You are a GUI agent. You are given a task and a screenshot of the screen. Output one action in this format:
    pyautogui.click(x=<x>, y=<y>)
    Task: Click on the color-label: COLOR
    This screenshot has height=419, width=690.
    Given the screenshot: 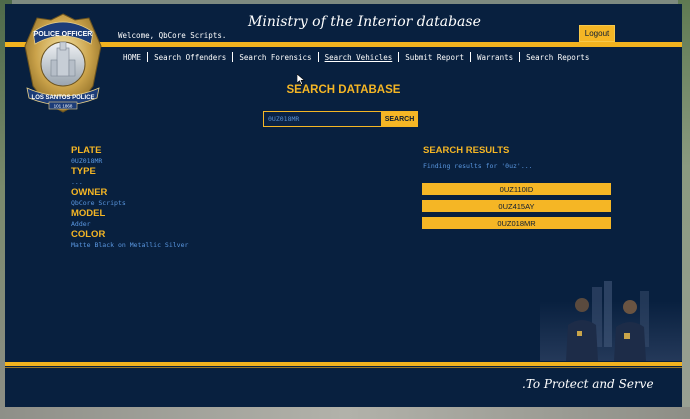 What is the action you would take?
    pyautogui.click(x=88, y=234)
    